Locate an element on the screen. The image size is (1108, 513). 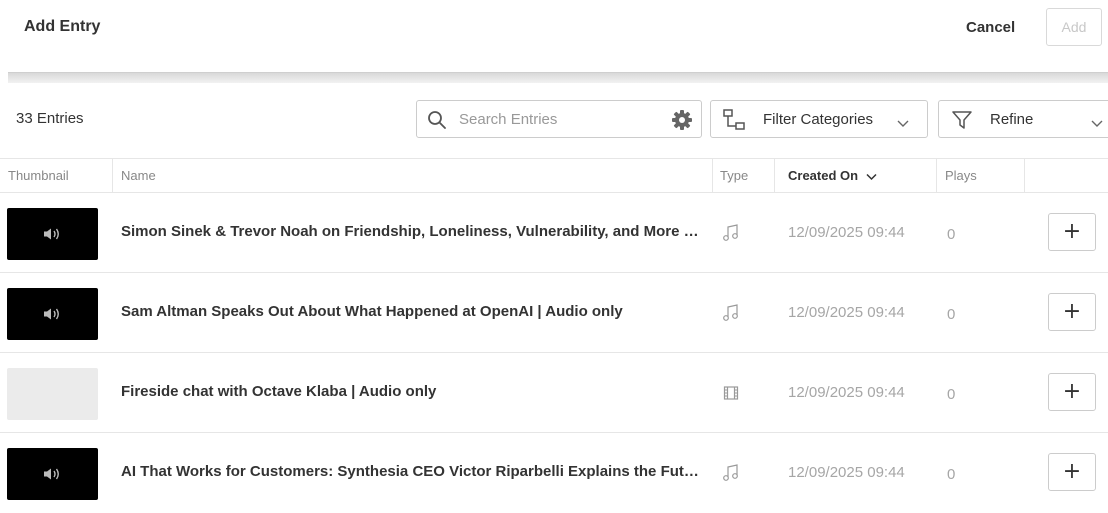
filter-categories-dropdown: Filter Categories is located at coordinates (819, 119).